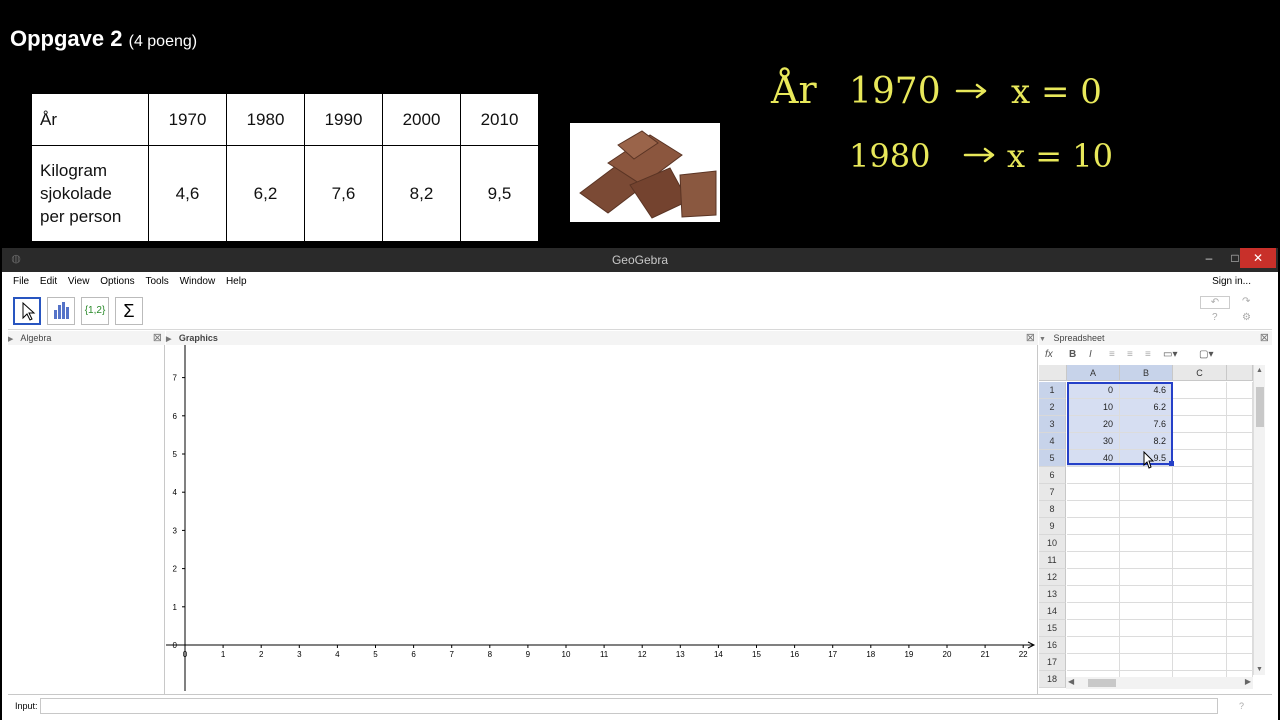 This screenshot has height=720, width=1280. Describe the element at coordinates (1246, 301) in the screenshot. I see `redo-icon: ↷` at that location.